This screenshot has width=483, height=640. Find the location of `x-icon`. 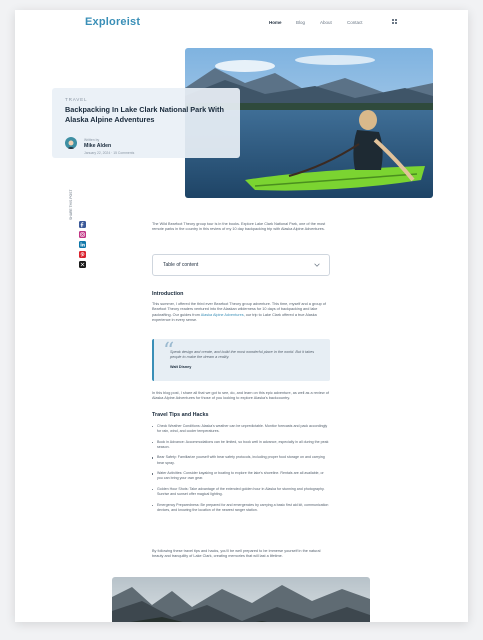

x-icon is located at coordinates (82, 264).